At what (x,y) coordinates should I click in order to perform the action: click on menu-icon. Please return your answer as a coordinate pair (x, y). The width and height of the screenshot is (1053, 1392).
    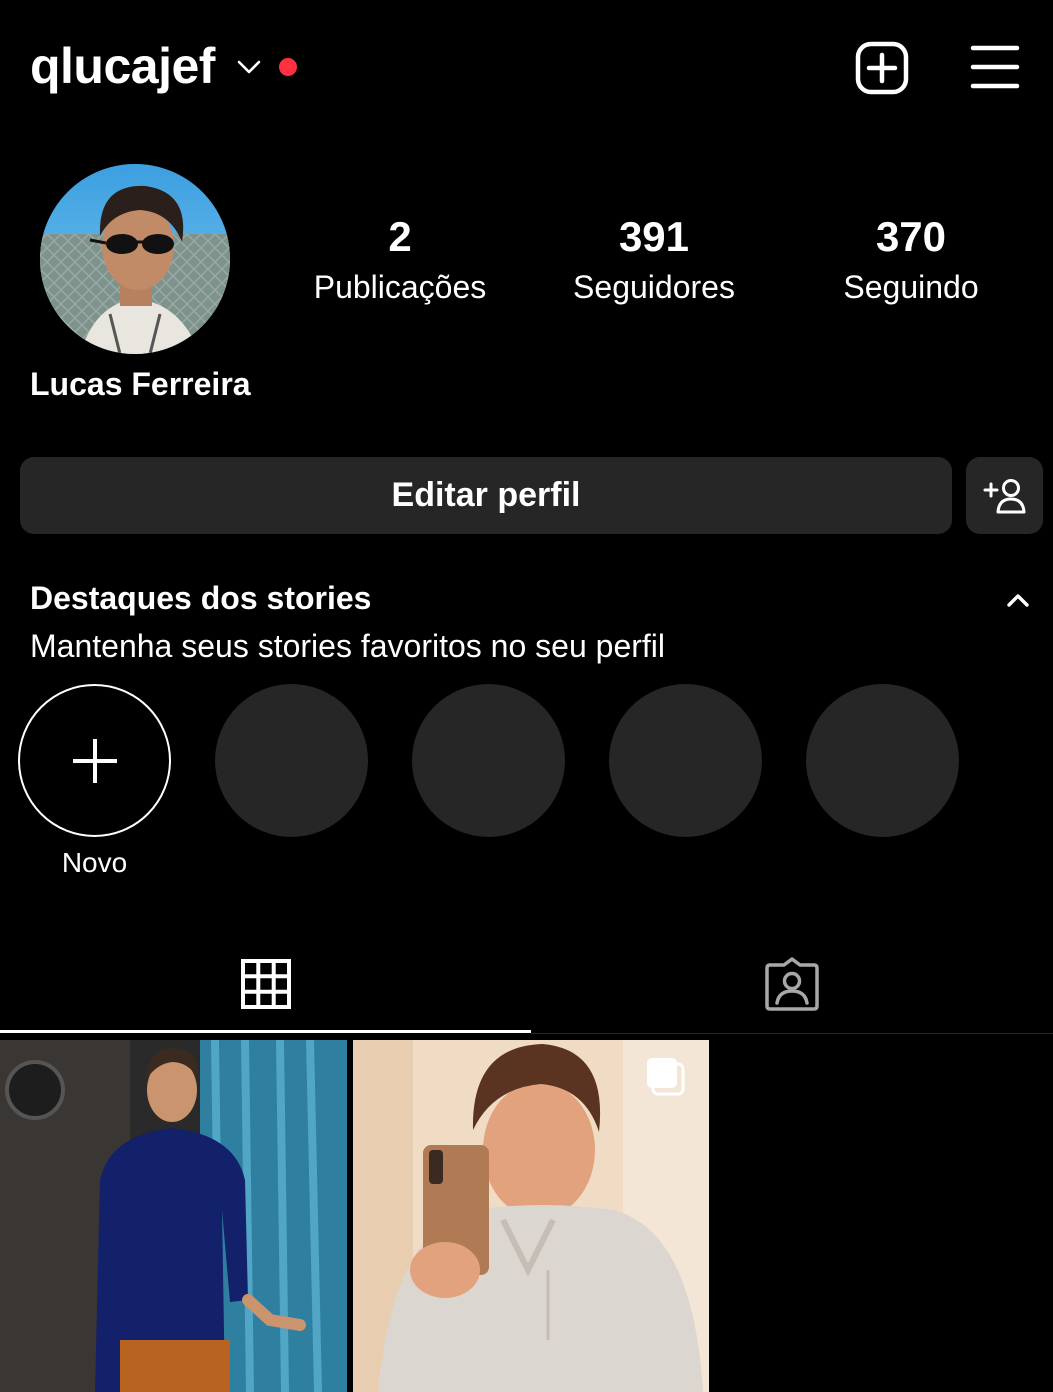
    Looking at the image, I should click on (995, 67).